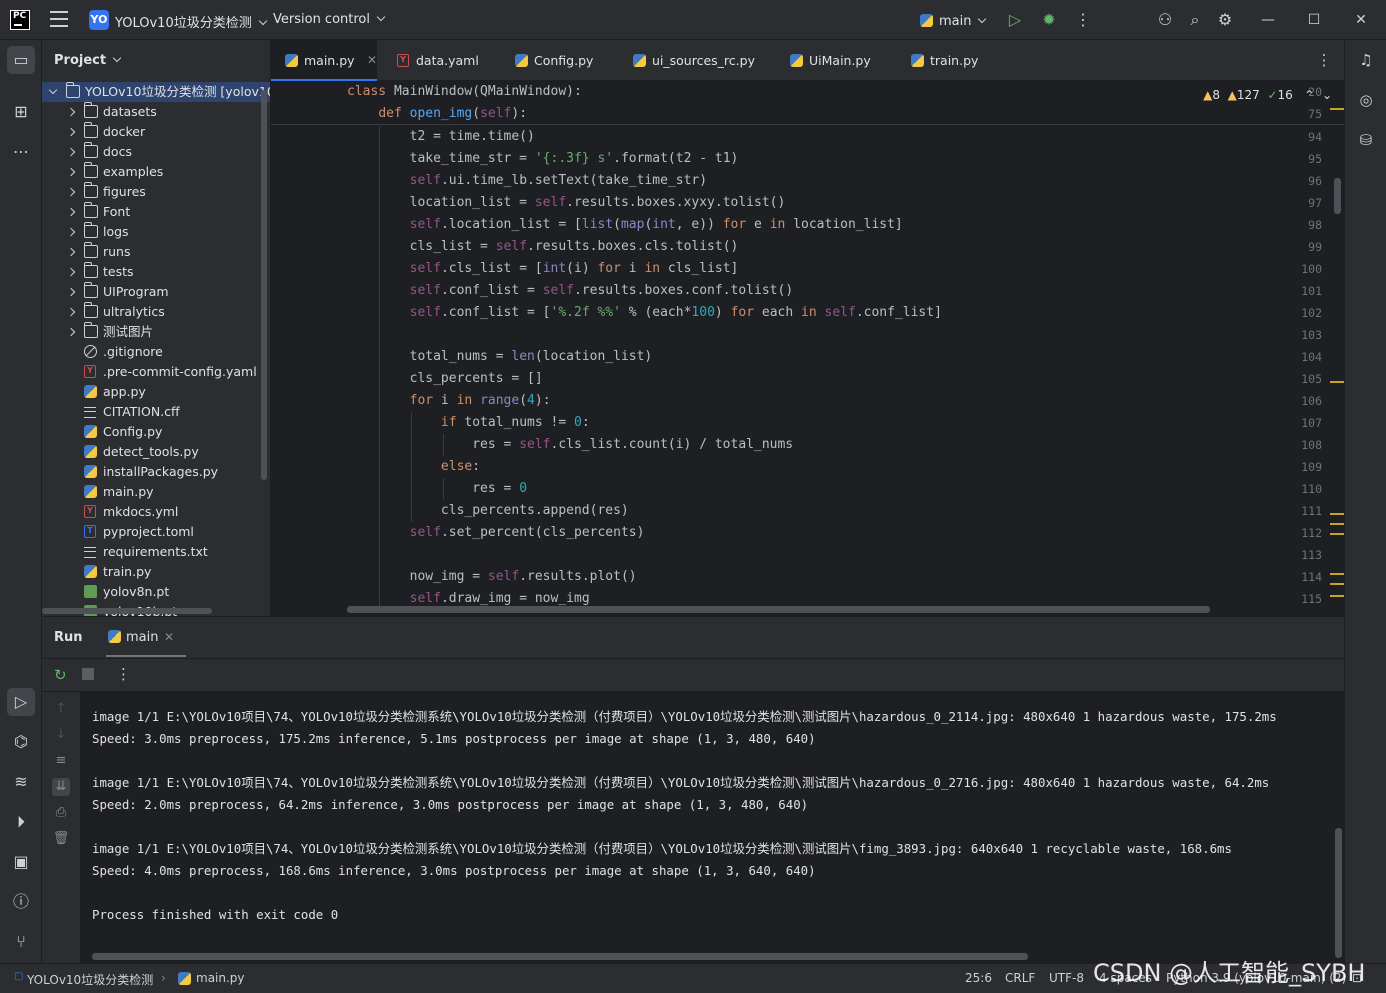 This screenshot has width=1386, height=993. Describe the element at coordinates (1083, 20) in the screenshot. I see `more-actions-icon: ⋮` at that location.